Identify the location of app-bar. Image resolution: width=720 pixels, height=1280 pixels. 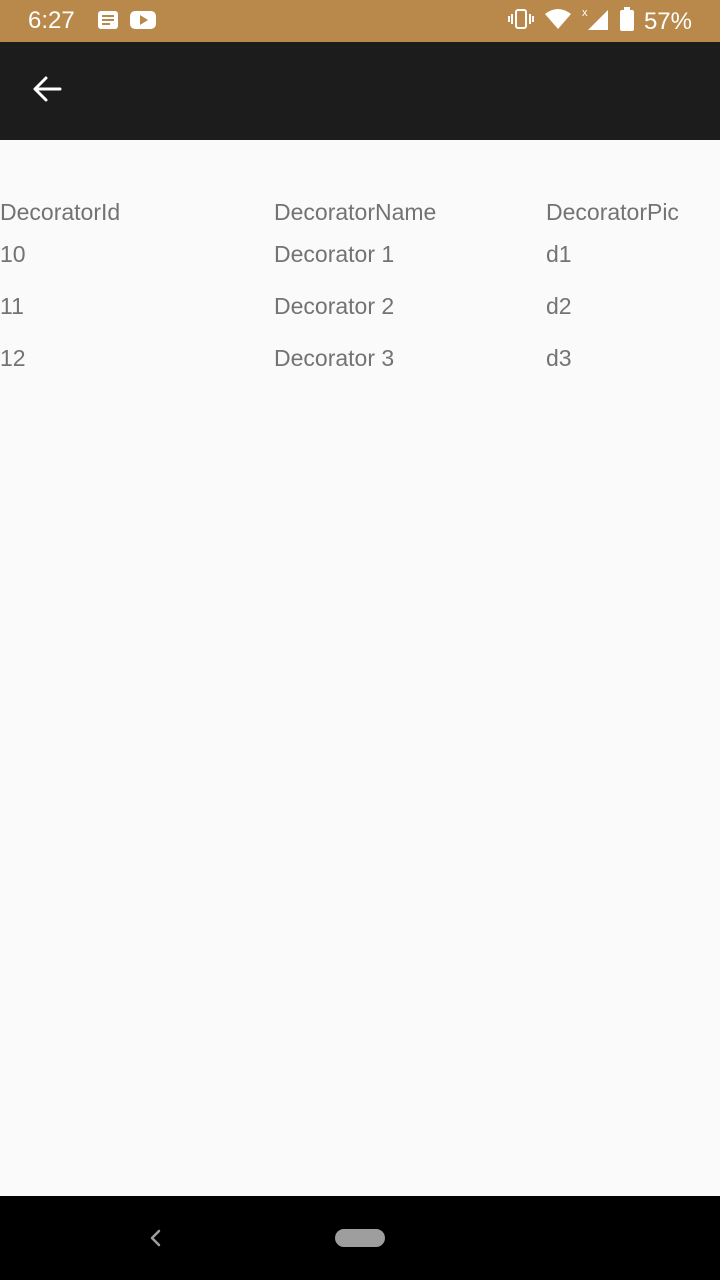
(360, 91).